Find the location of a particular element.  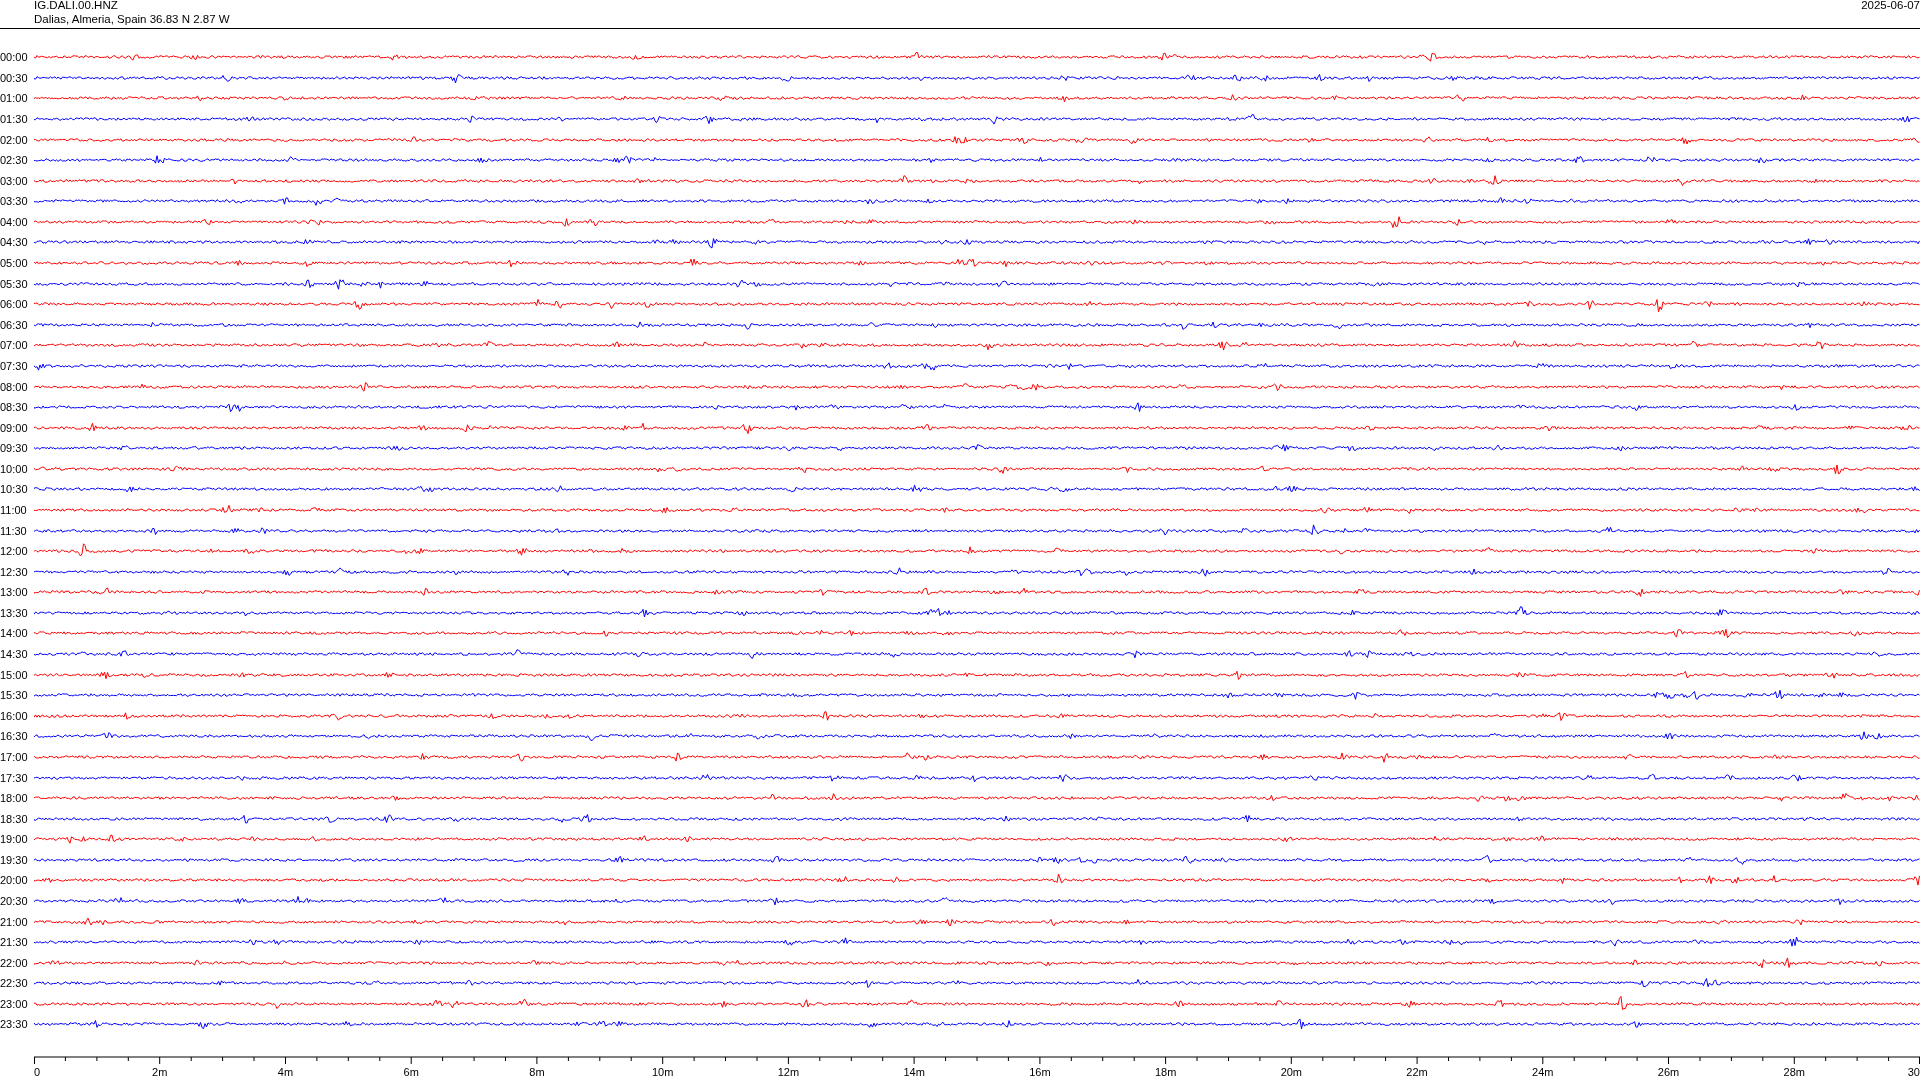

time-label: 03:00 is located at coordinates (14, 180).